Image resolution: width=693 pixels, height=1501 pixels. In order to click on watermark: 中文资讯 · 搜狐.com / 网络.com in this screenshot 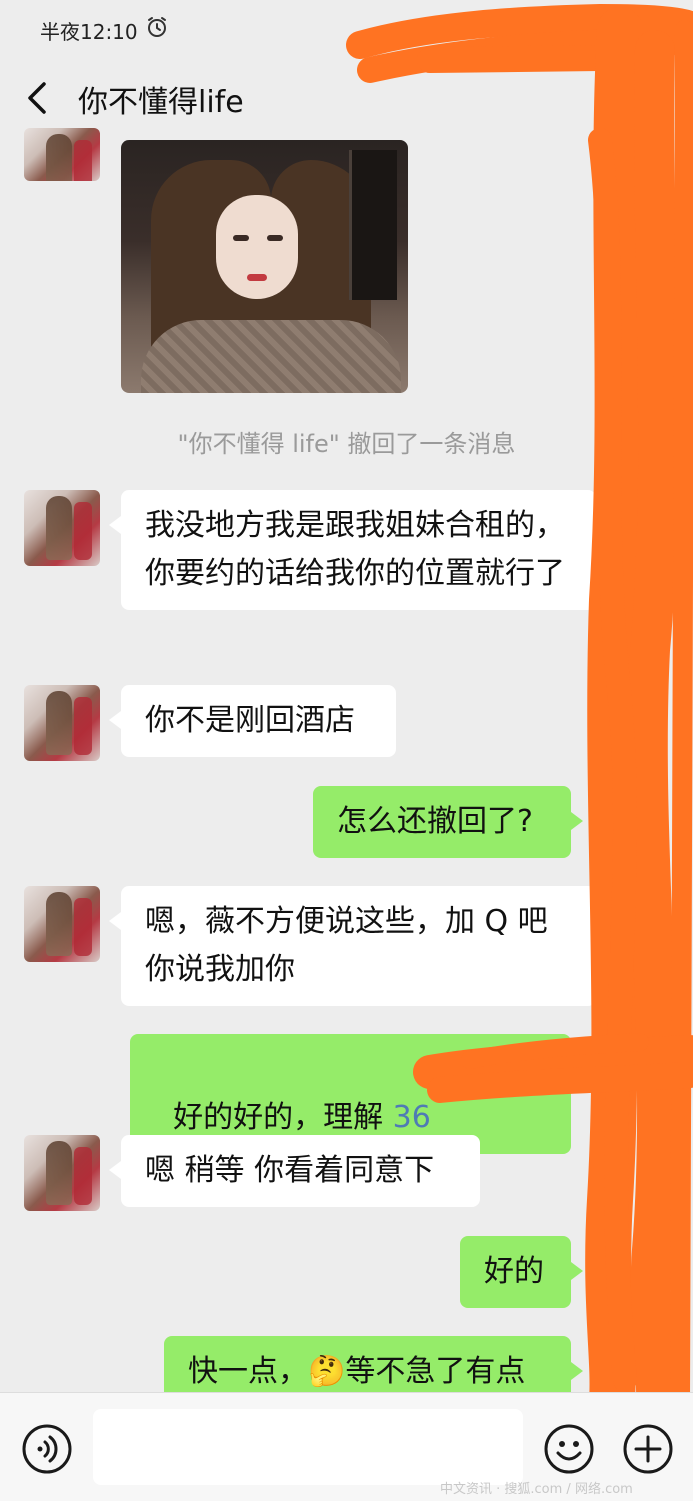, I will do `click(536, 1489)`.